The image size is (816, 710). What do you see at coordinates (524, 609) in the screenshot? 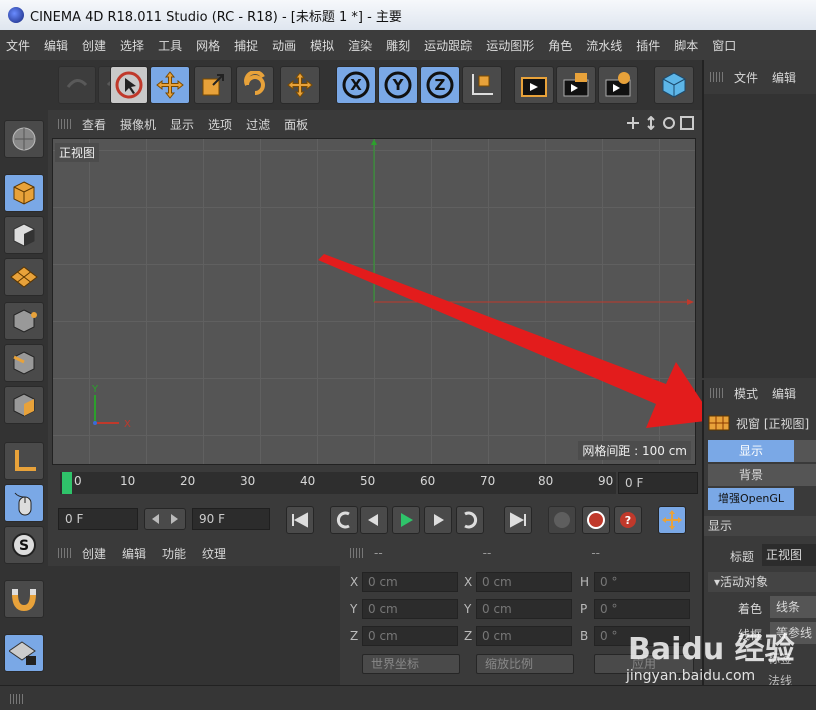
I see `size-y-field: 0 cm` at bounding box center [524, 609].